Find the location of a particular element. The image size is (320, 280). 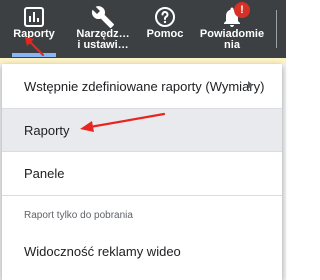

menu-item-dashboards: Panele is located at coordinates (142, 173).